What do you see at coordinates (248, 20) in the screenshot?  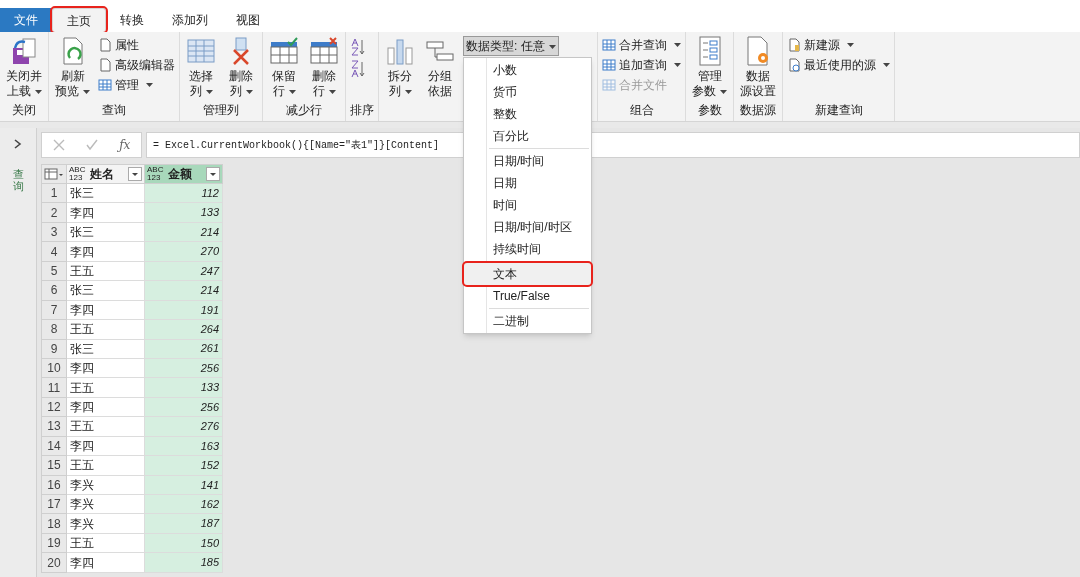 I see `ribbon-tab: 视图` at bounding box center [248, 20].